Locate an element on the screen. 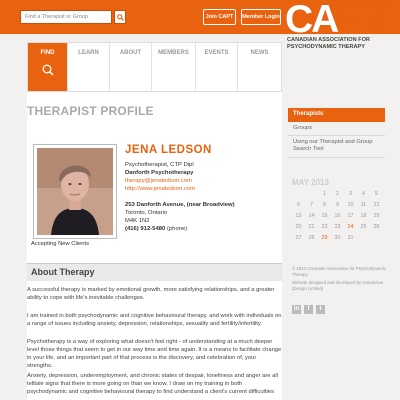 The height and width of the screenshot is (400, 400). calendar-day: 17 is located at coordinates (350, 216).